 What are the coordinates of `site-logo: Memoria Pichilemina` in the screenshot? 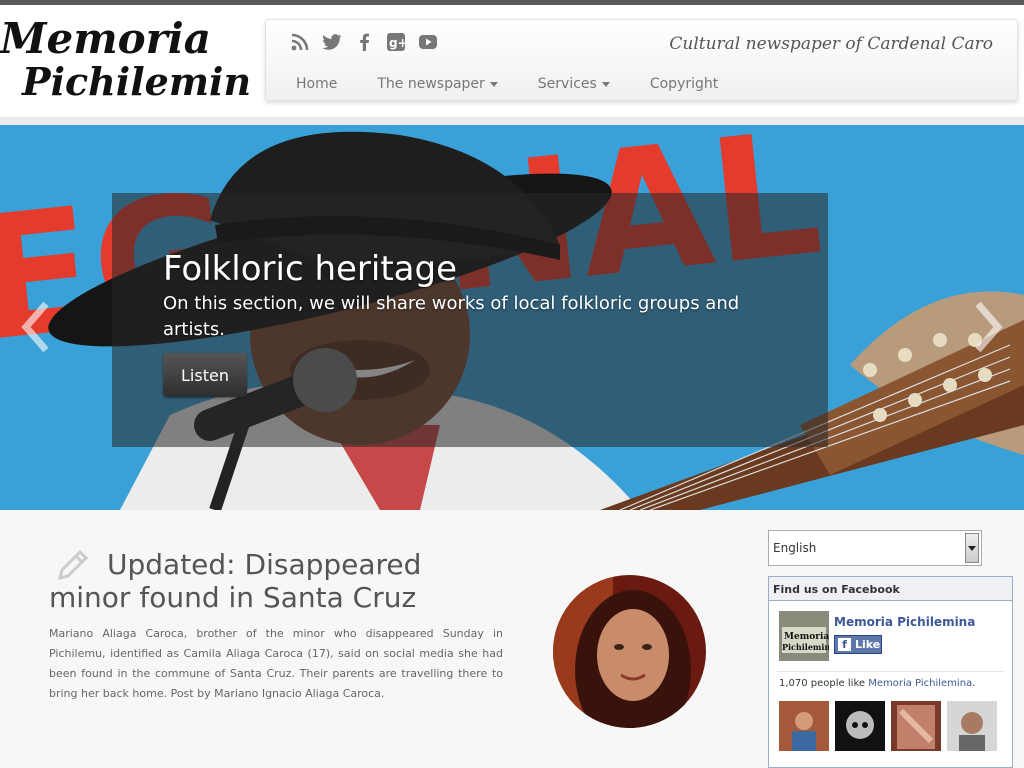 It's located at (126, 61).